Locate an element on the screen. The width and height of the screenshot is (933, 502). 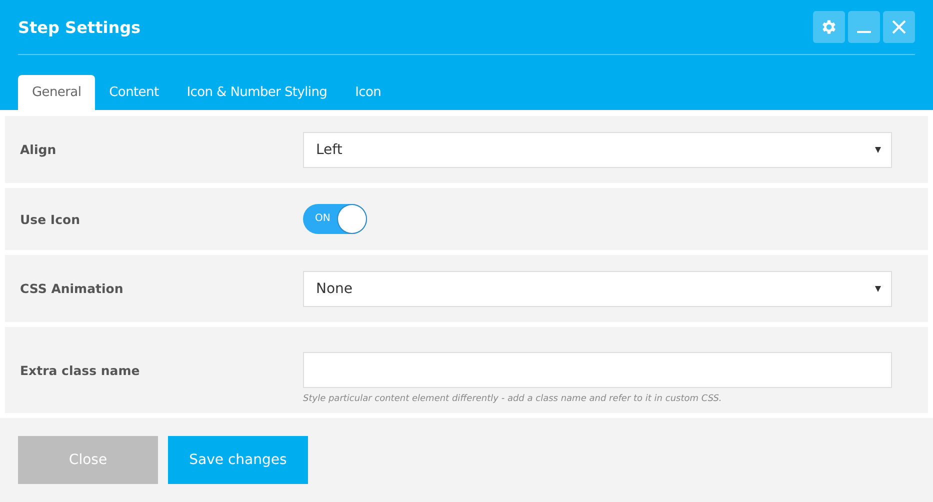
toggle-switch: ON is located at coordinates (335, 219).